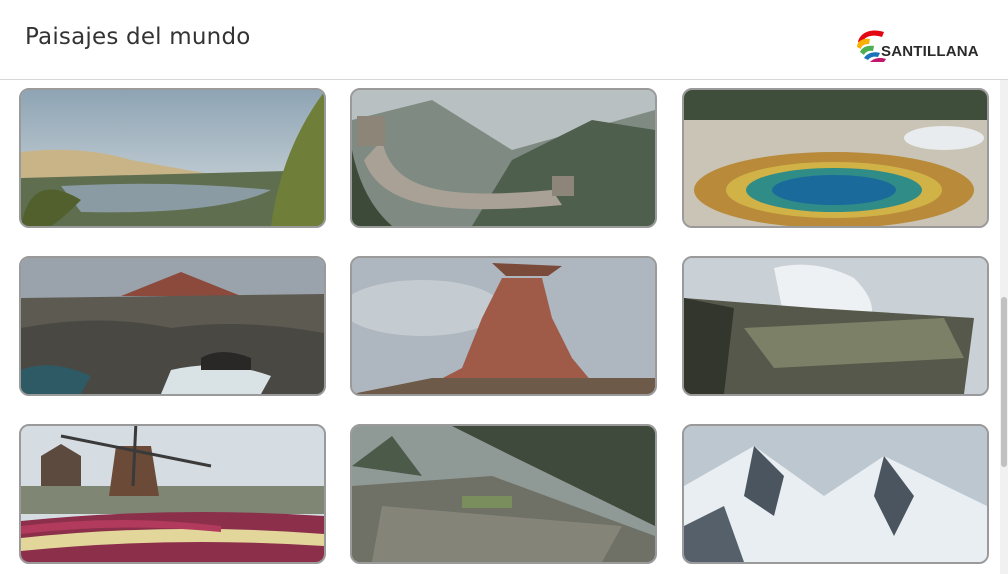  I want to click on scrollbar-thumb, so click(1004, 382).